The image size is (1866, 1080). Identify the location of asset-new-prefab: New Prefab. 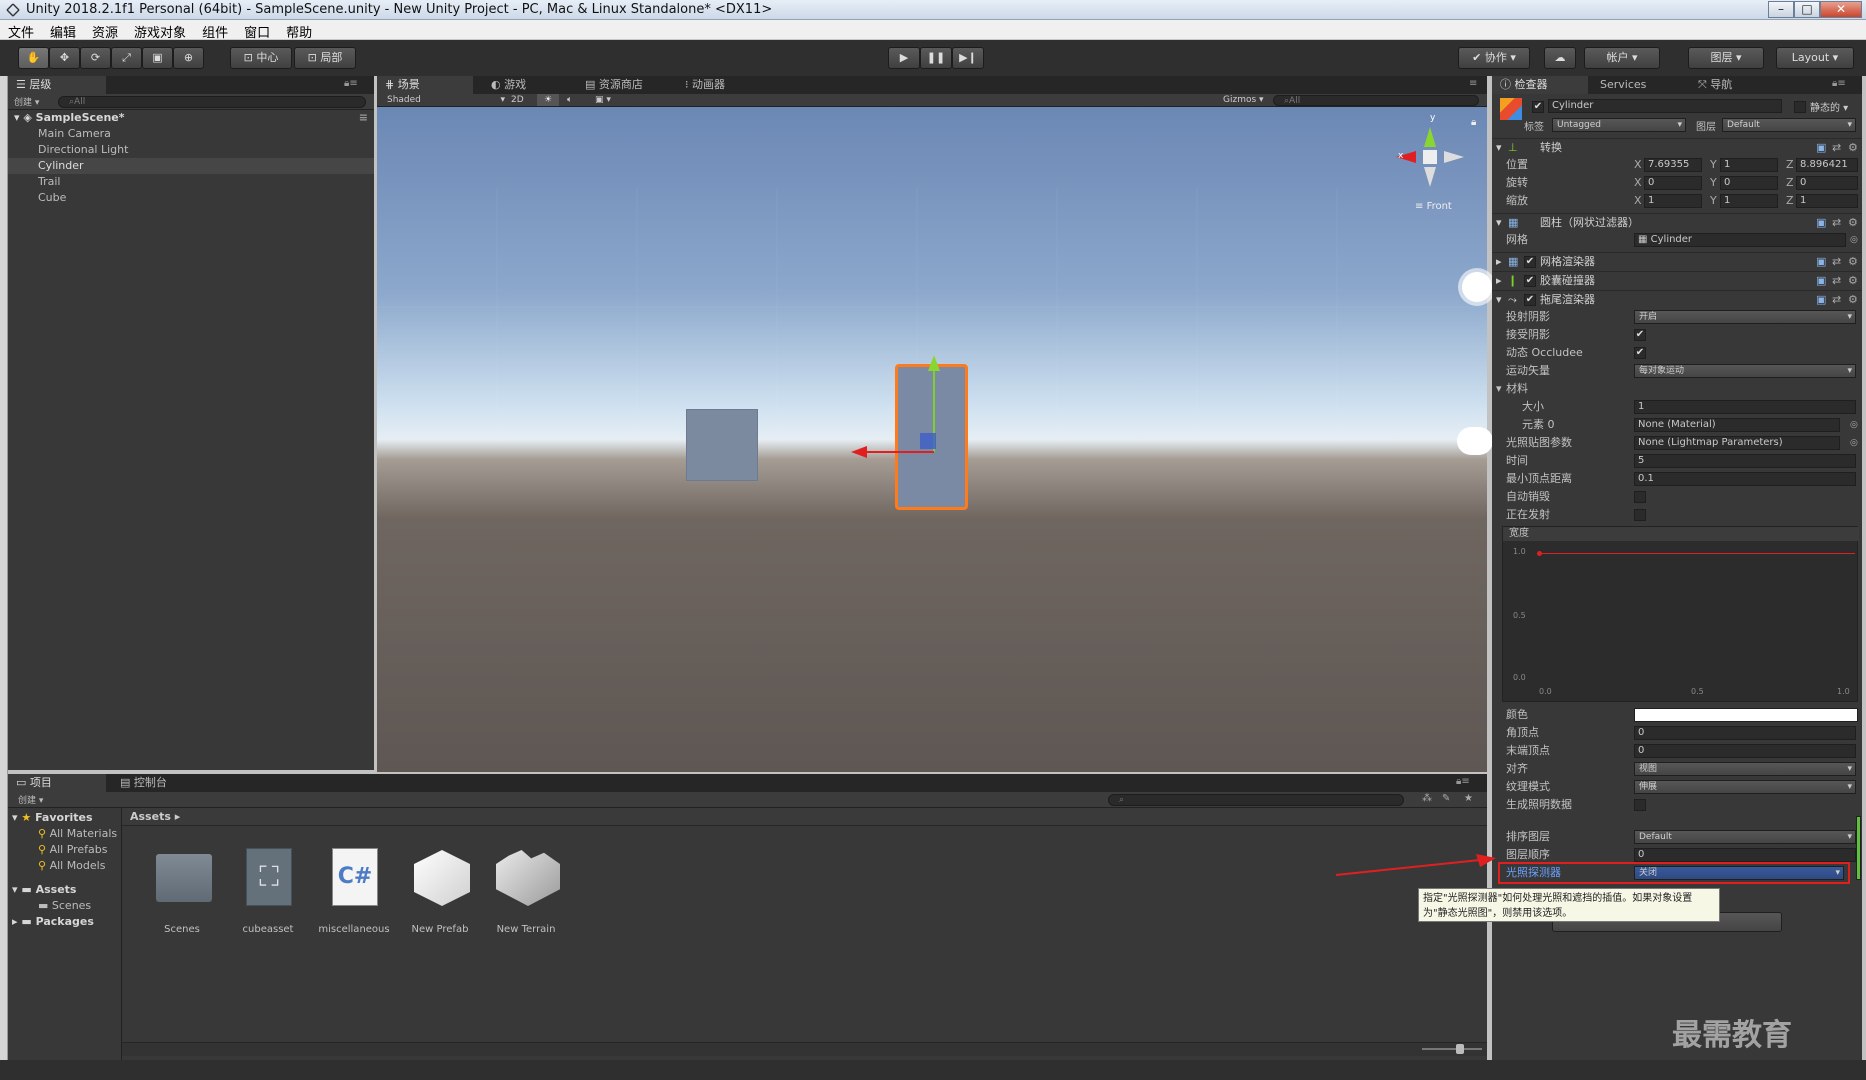
(440, 891).